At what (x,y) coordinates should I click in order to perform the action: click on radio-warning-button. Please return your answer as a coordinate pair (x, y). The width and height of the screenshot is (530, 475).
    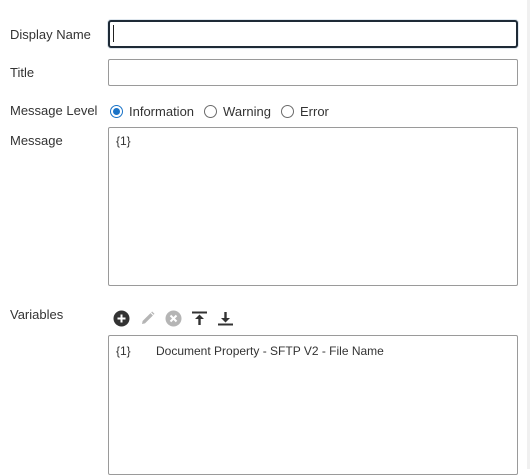
    Looking at the image, I should click on (211, 111).